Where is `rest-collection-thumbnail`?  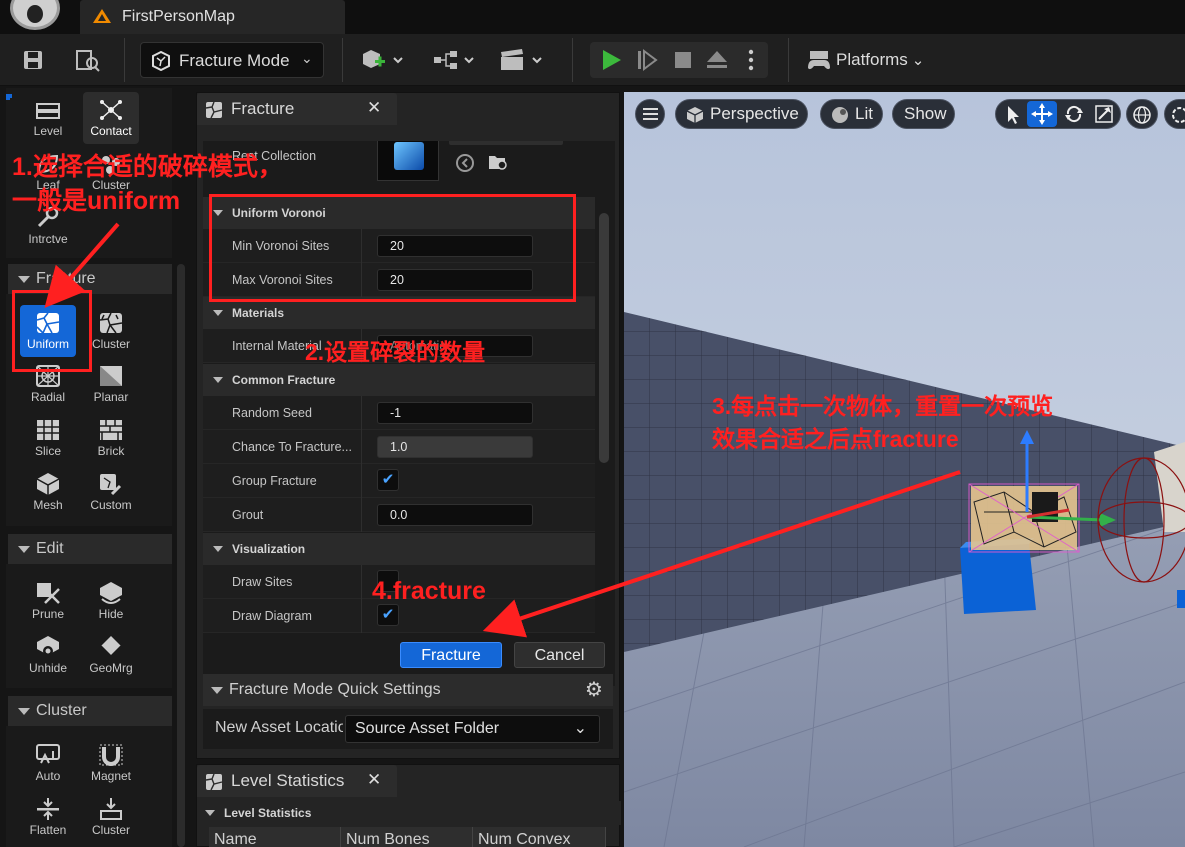 rest-collection-thumbnail is located at coordinates (408, 161).